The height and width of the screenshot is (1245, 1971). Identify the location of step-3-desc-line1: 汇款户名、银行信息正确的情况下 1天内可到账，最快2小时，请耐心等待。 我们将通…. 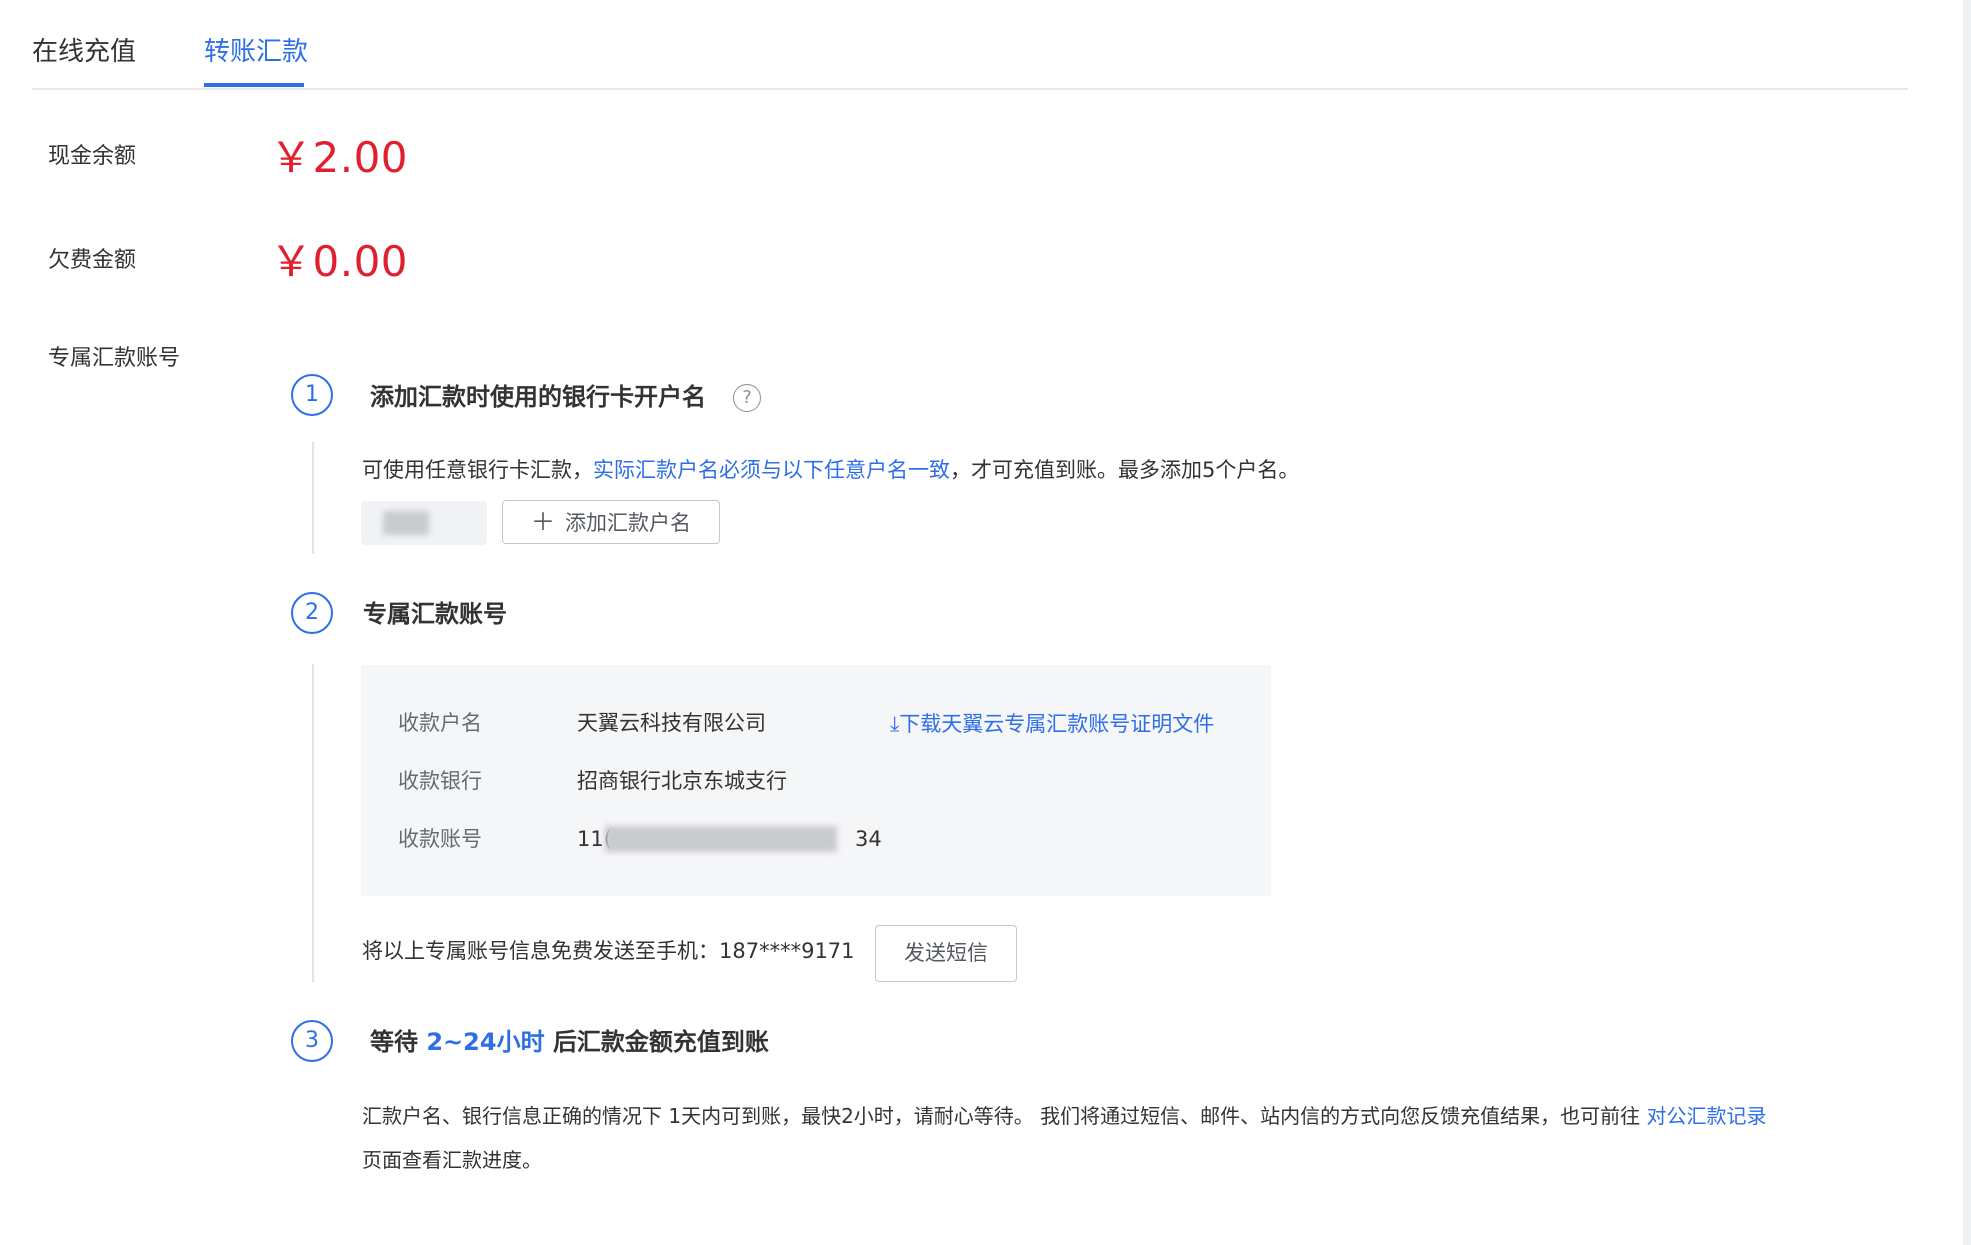
(1001, 1116).